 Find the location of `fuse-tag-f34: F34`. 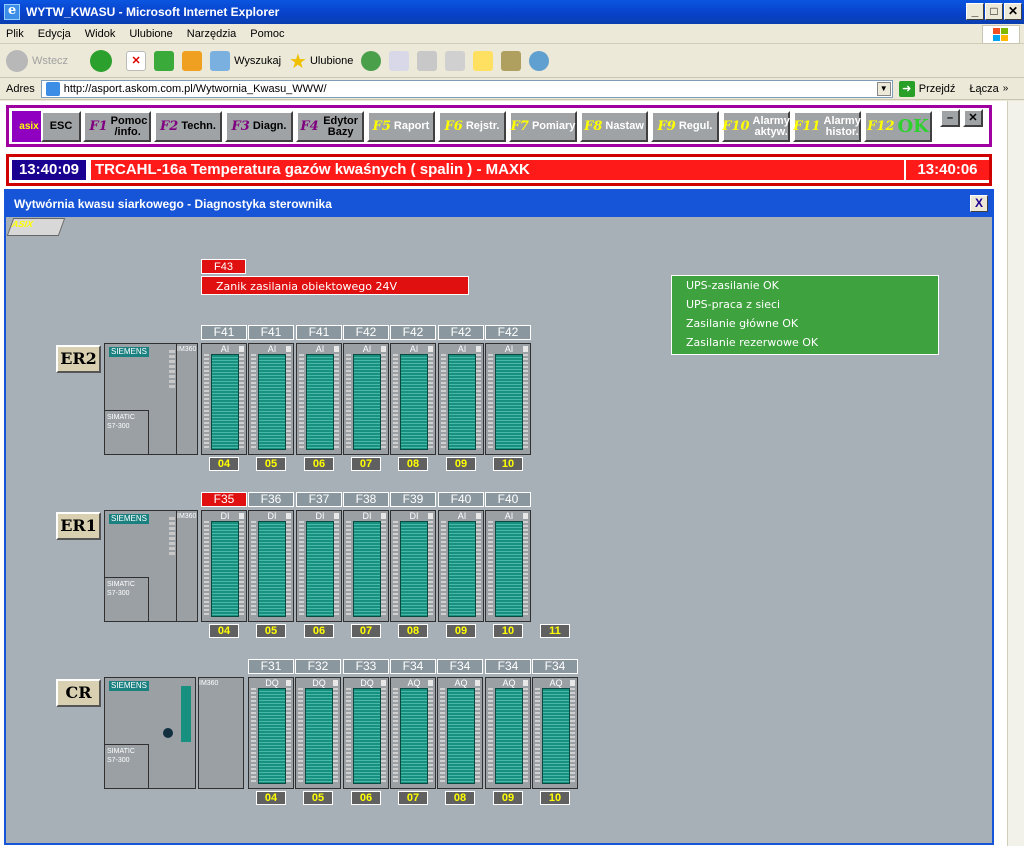

fuse-tag-f34: F34 is located at coordinates (413, 666).